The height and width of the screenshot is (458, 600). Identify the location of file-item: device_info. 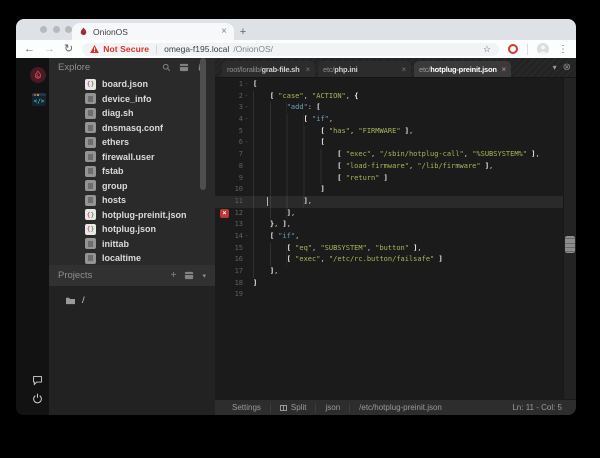
(132, 99).